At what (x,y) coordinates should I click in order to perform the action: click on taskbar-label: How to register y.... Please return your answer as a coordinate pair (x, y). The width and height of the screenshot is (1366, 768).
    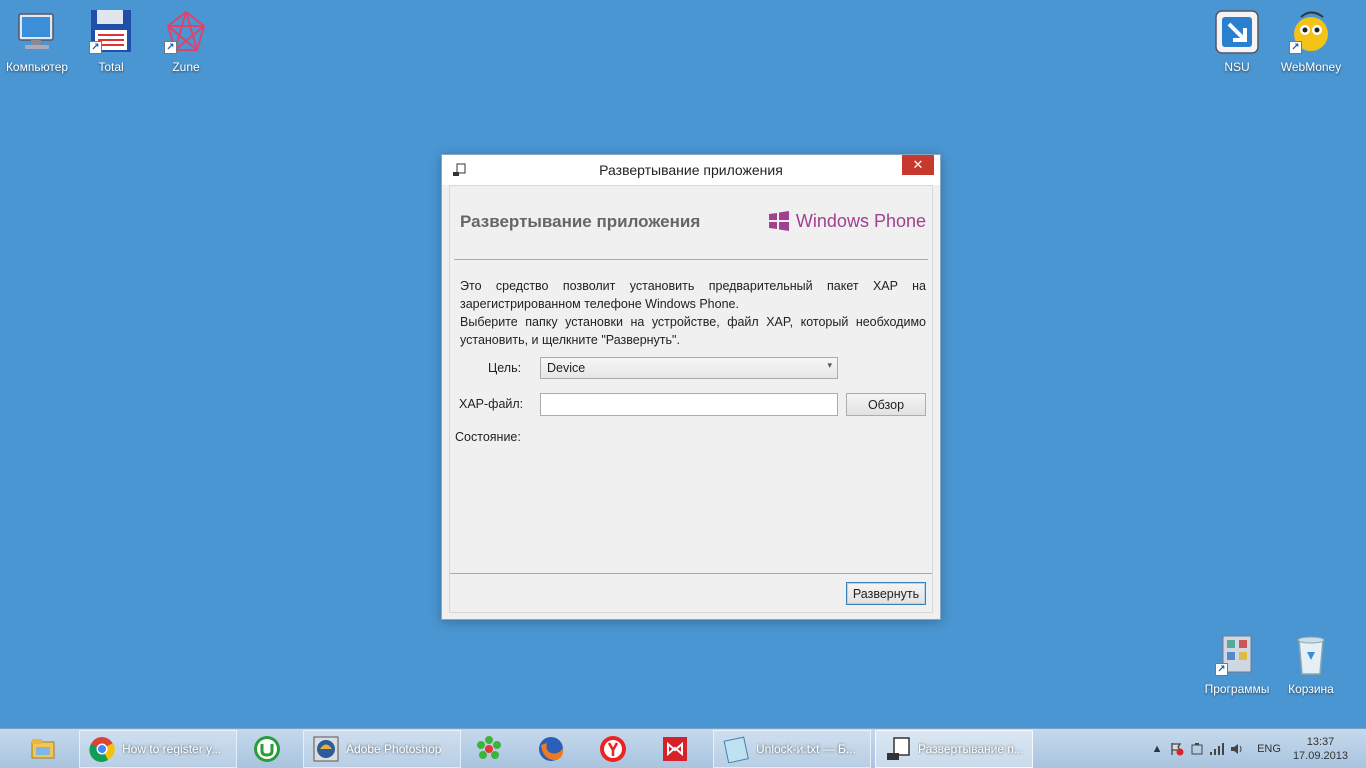
    Looking at the image, I should click on (172, 749).